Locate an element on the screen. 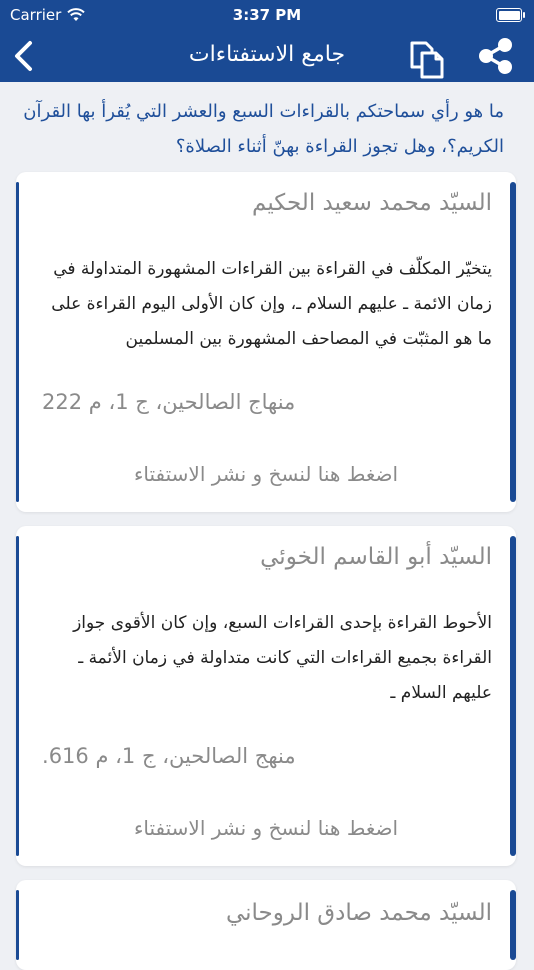 This screenshot has height=970, width=534. clock: 3:37 PM is located at coordinates (267, 15).